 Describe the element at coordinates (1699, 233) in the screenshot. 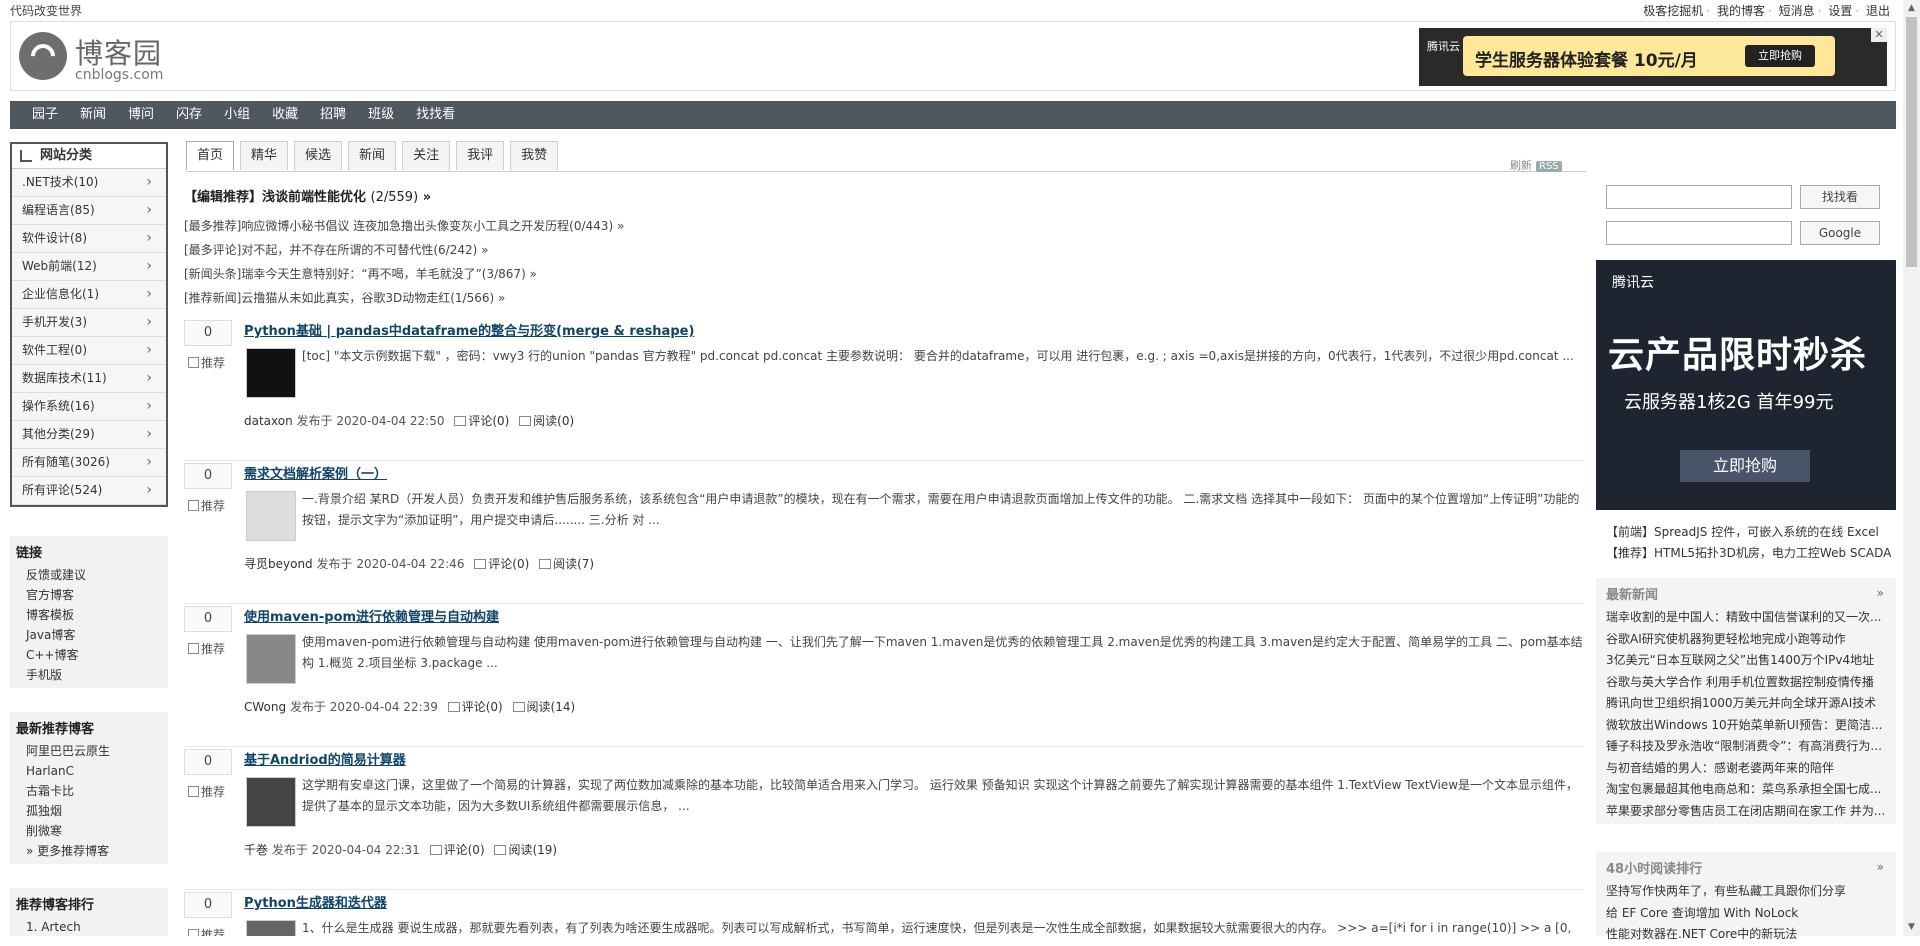

I see `google-search-input` at that location.